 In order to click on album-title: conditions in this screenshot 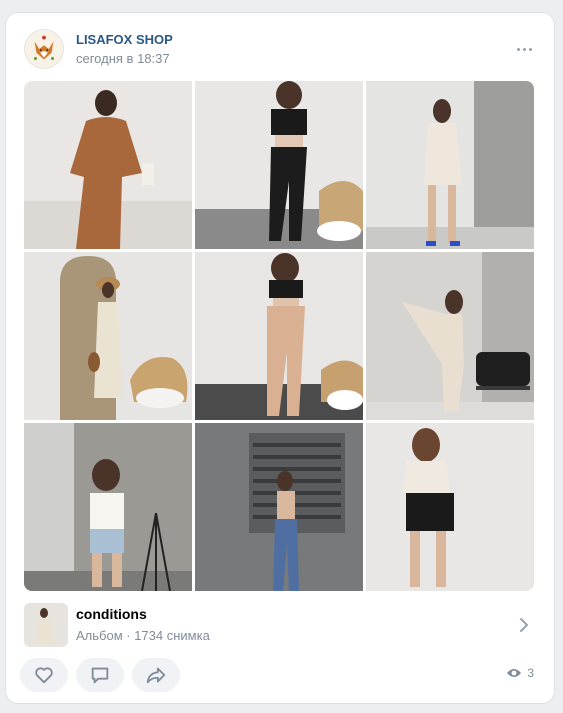, I will do `click(111, 614)`.